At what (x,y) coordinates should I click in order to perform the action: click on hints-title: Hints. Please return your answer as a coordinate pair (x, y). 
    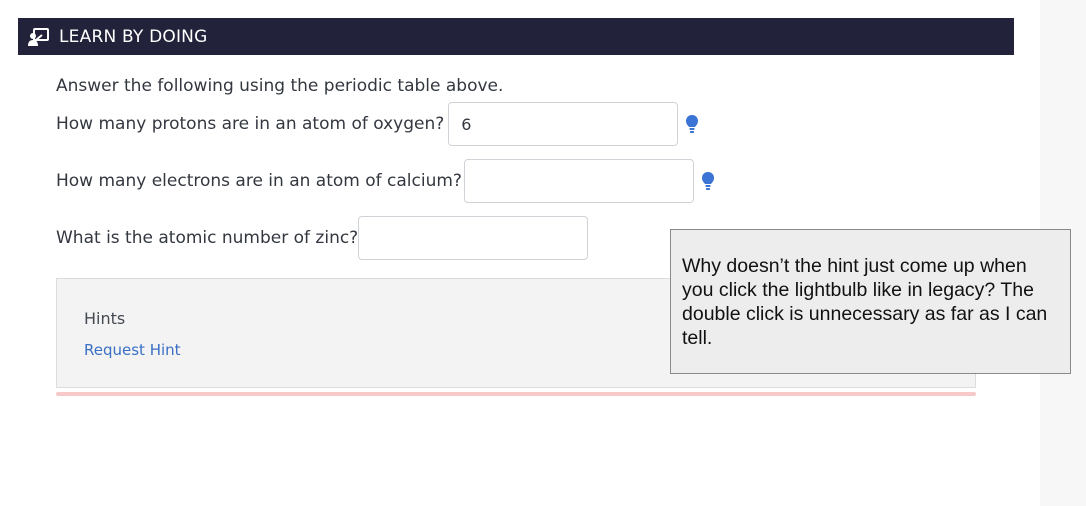
    Looking at the image, I should click on (105, 318).